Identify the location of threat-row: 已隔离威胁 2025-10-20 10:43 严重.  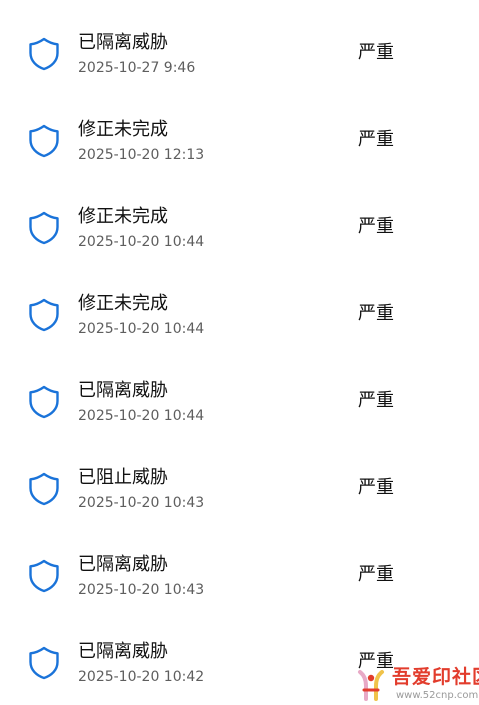
(239, 597).